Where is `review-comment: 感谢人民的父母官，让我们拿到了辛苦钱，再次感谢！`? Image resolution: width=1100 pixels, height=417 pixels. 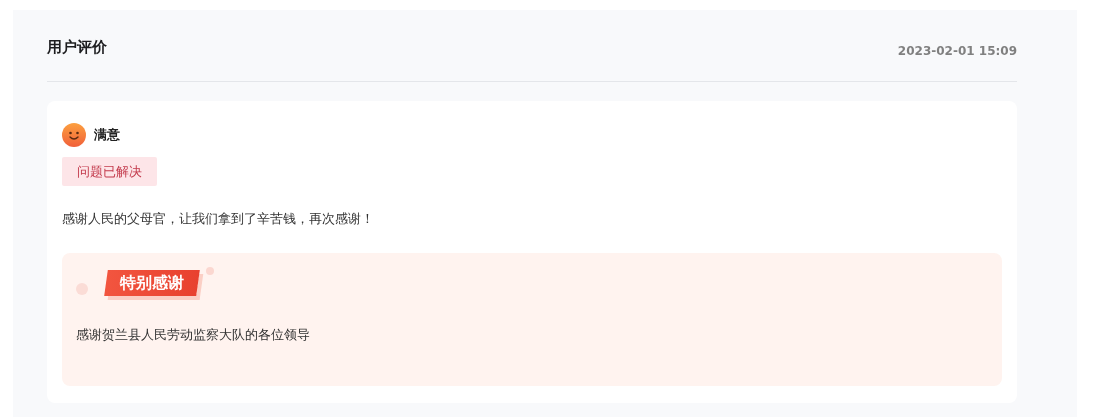
review-comment: 感谢人民的父母官，让我们拿到了辛苦钱，再次感谢！ is located at coordinates (218, 219).